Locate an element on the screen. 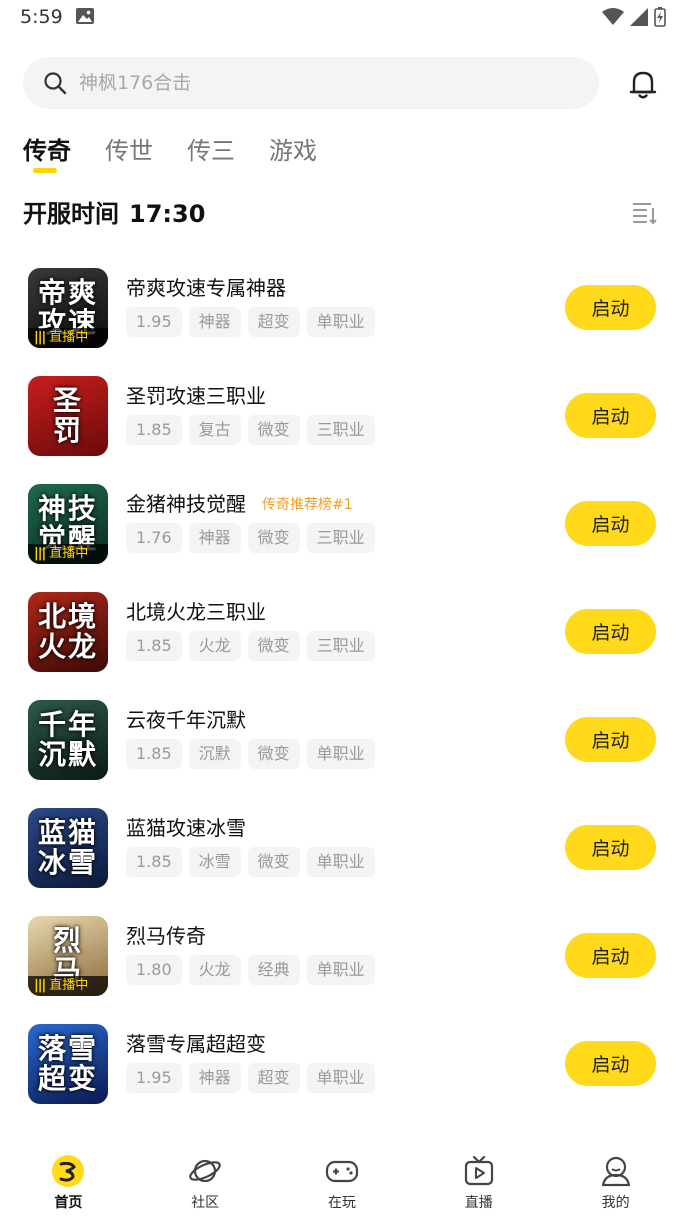 The width and height of the screenshot is (684, 1216). game-list-item: 千年 沉默 云夜千年沉默 1.85 沉默 微变 单职业 启动 is located at coordinates (342, 740).